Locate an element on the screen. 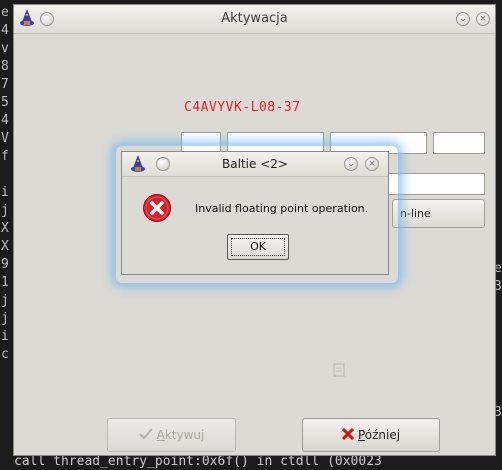 This screenshot has height=470, width=502. dialog-minimize-button: ⌄ is located at coordinates (351, 164).